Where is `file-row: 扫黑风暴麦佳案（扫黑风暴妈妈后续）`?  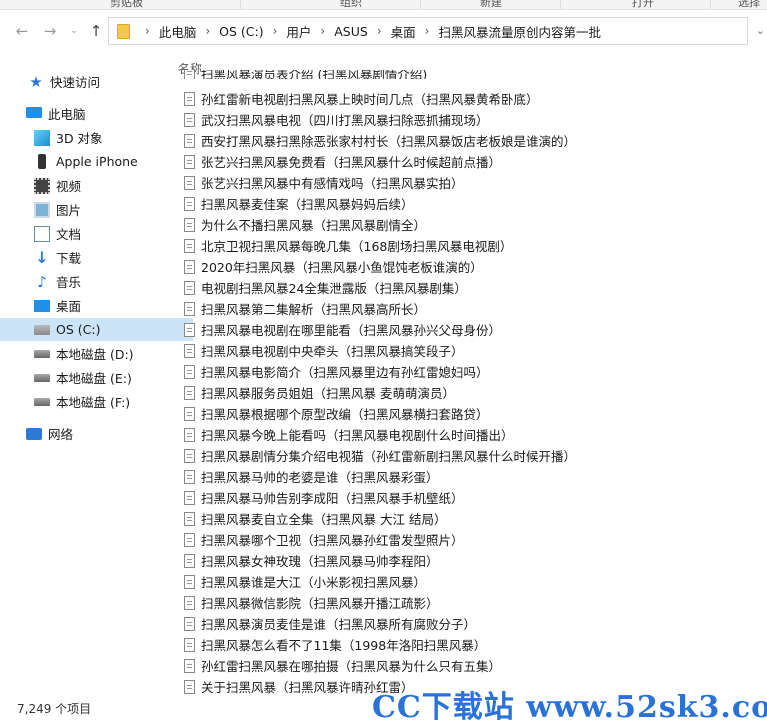
file-row: 扫黑风暴麦佳案（扫黑风暴妈妈后续） is located at coordinates (297, 203).